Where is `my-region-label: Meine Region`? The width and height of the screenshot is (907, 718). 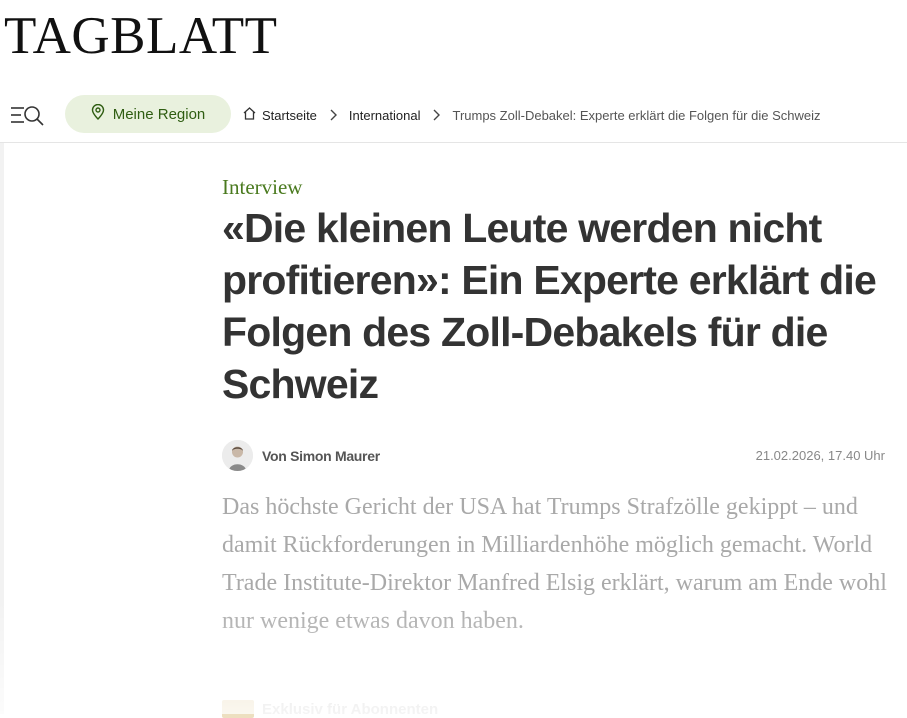
my-region-label: Meine Region is located at coordinates (159, 114).